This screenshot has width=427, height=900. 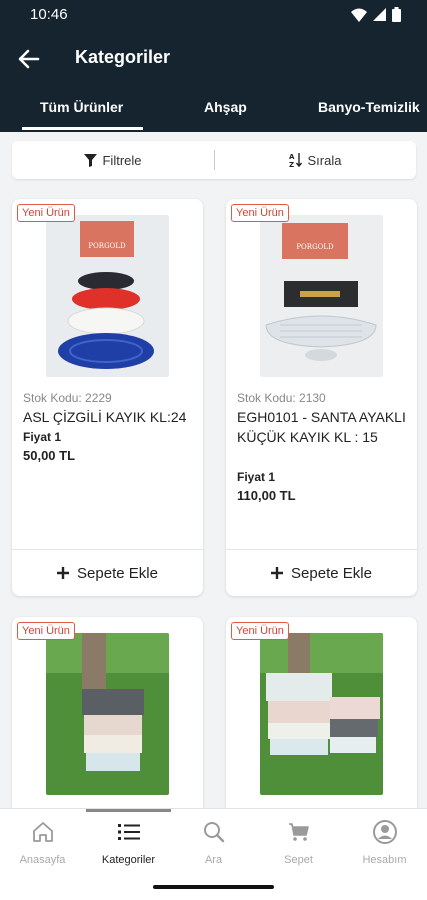 I want to click on bottom-navigation: Anasayfa Kategoriler Ara Sepet Hesabım, so click(x=213, y=841).